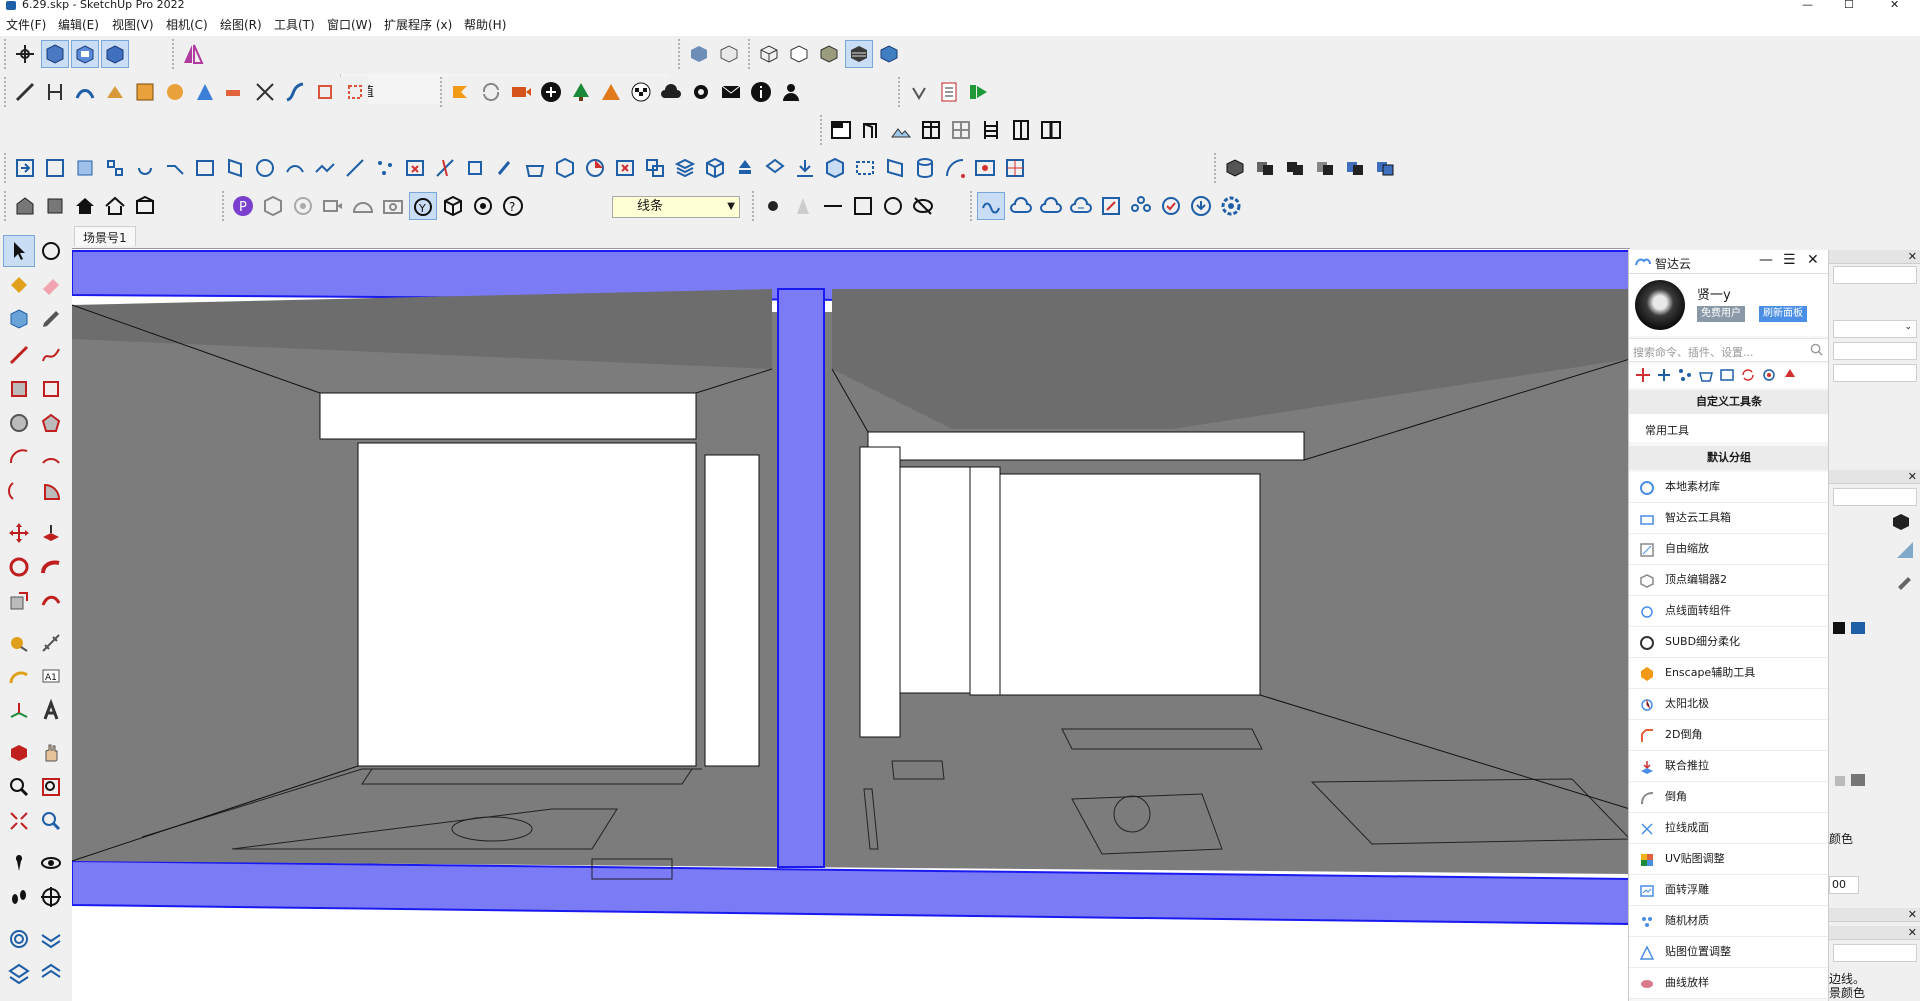 The width and height of the screenshot is (1920, 1001). Describe the element at coordinates (1729, 921) in the screenshot. I see `plugin-item: 随机材质` at that location.